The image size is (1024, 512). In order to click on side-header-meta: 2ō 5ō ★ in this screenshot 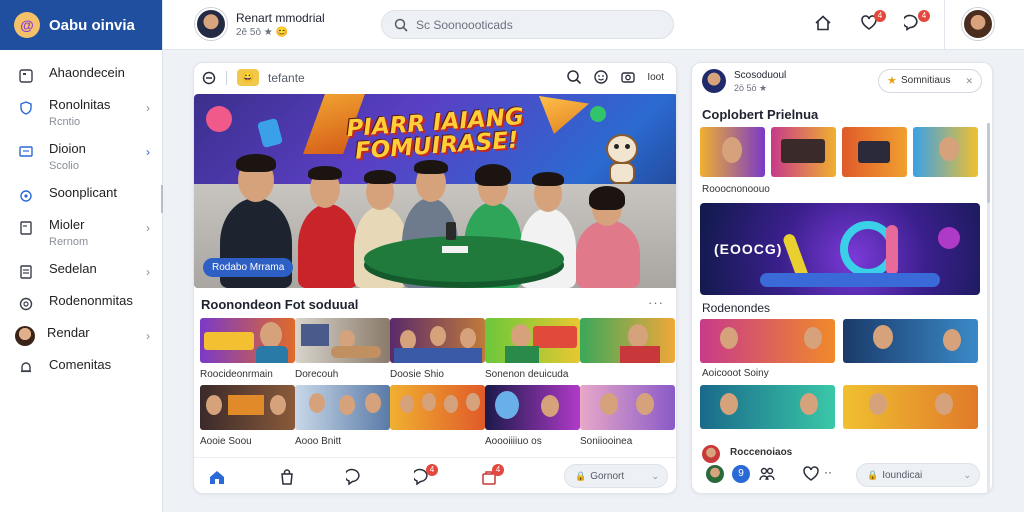, I will do `click(751, 88)`.